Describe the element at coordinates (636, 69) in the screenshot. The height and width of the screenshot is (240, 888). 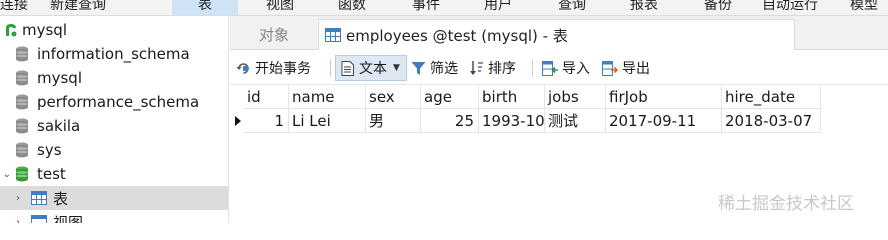
I see `export-label: 导出` at that location.